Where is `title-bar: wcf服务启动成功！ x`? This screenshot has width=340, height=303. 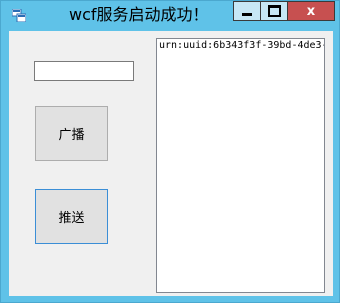
title-bar: wcf服务启动成功！ x is located at coordinates (170, 16).